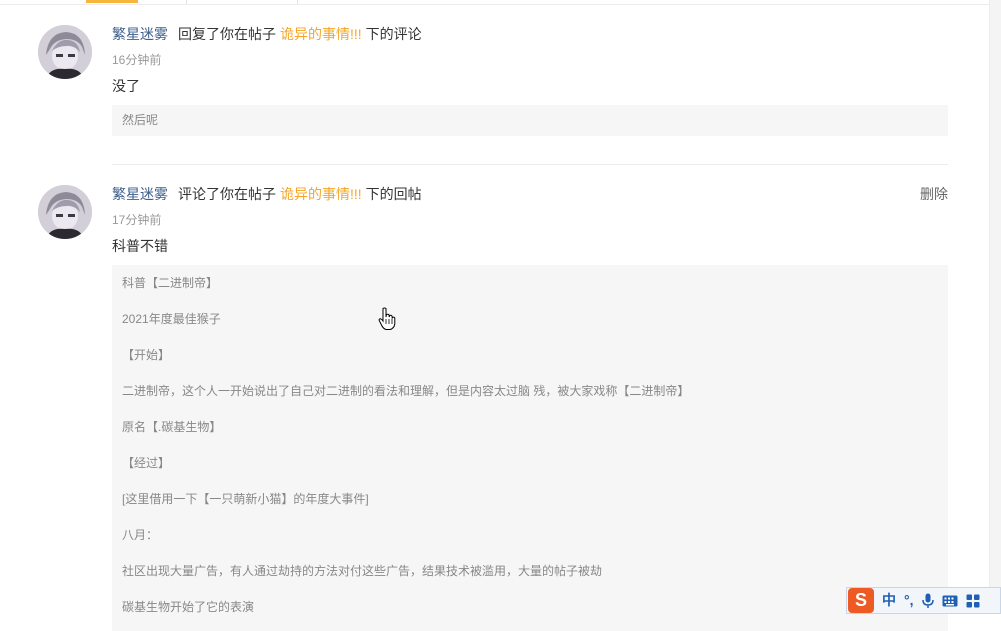 This screenshot has width=1001, height=631. Describe the element at coordinates (227, 194) in the screenshot. I see `action-text: 评论了你在帖子` at that location.